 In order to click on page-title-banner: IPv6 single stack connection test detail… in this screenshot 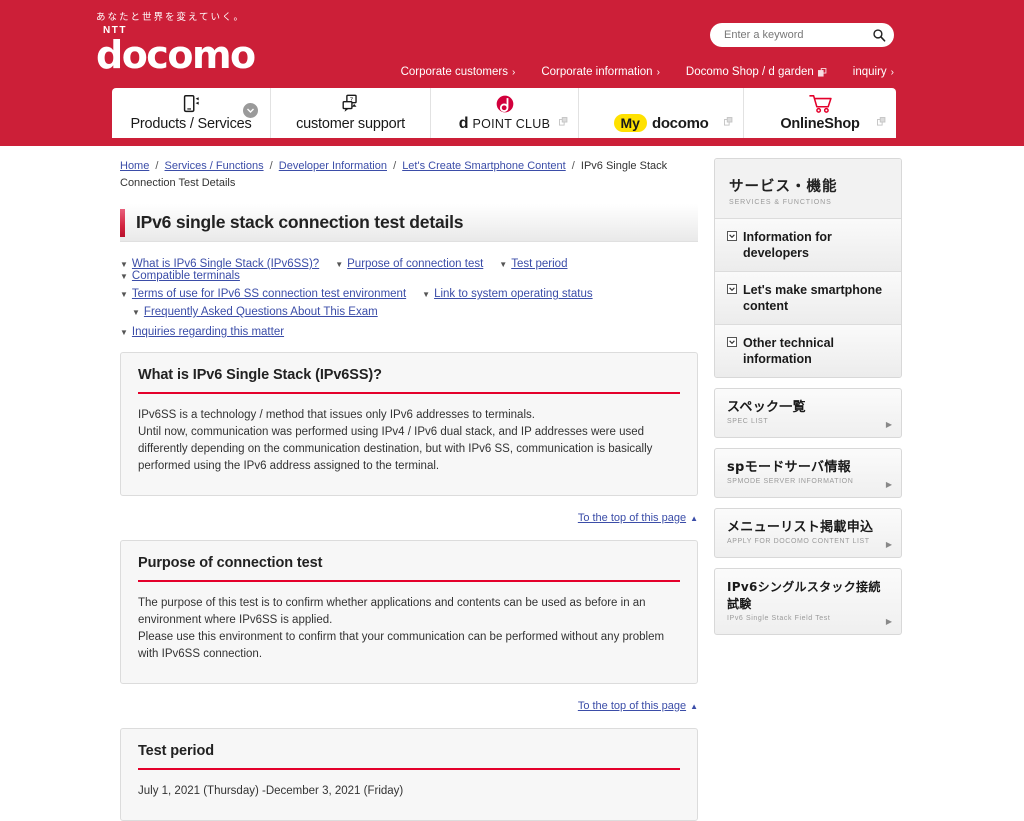, I will do `click(409, 223)`.